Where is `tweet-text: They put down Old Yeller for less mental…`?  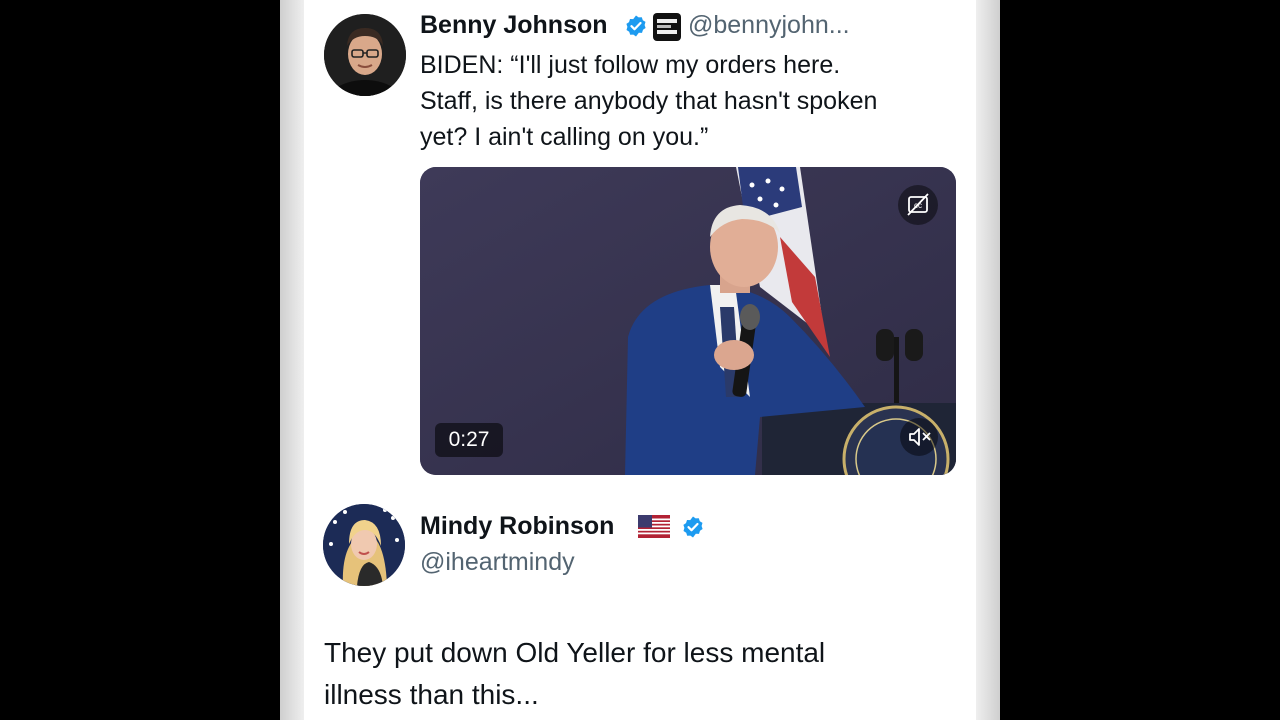
tweet-text: They put down Old Yeller for less mental… is located at coordinates (574, 674).